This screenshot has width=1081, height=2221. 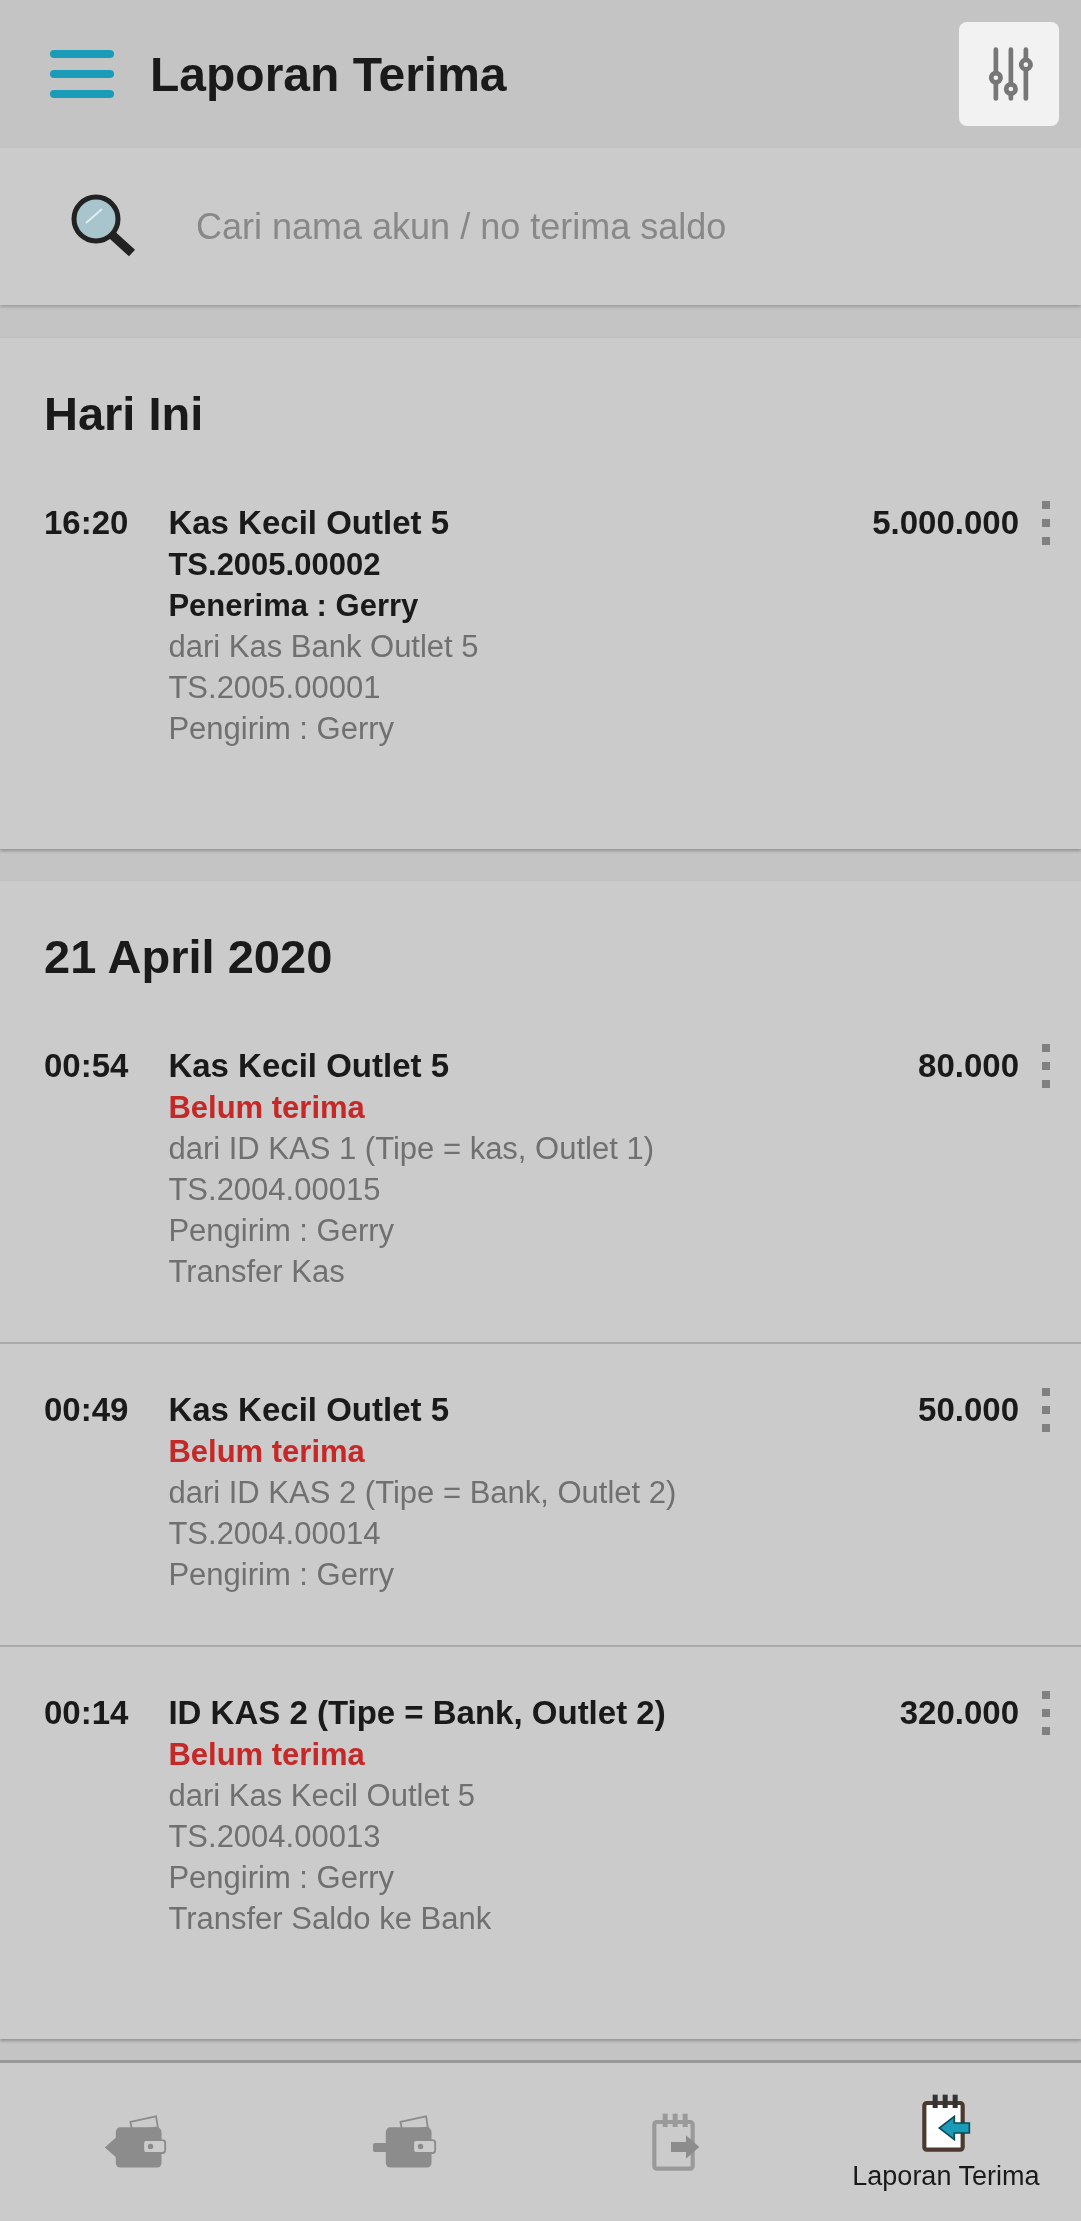 What do you see at coordinates (188, 957) in the screenshot?
I see `section-heading: 21 April 2020` at bounding box center [188, 957].